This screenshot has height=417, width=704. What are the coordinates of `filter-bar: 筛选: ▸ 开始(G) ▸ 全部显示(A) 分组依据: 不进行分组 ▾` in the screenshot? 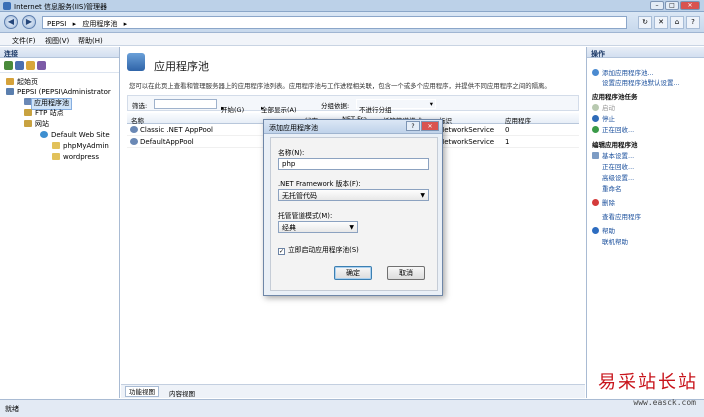 It's located at (353, 104).